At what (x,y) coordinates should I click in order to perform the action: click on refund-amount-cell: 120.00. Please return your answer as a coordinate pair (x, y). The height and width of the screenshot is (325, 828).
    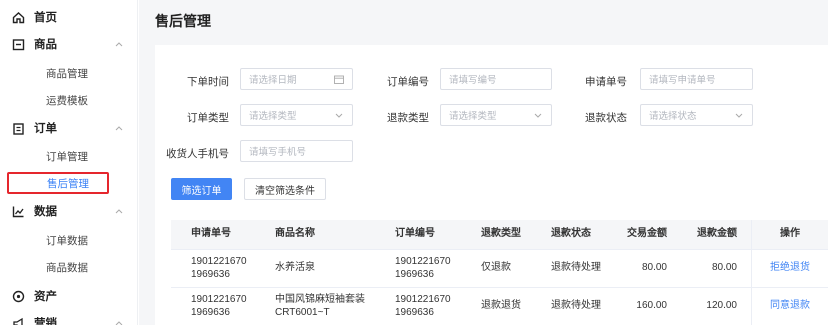
    Looking at the image, I should click on (721, 306).